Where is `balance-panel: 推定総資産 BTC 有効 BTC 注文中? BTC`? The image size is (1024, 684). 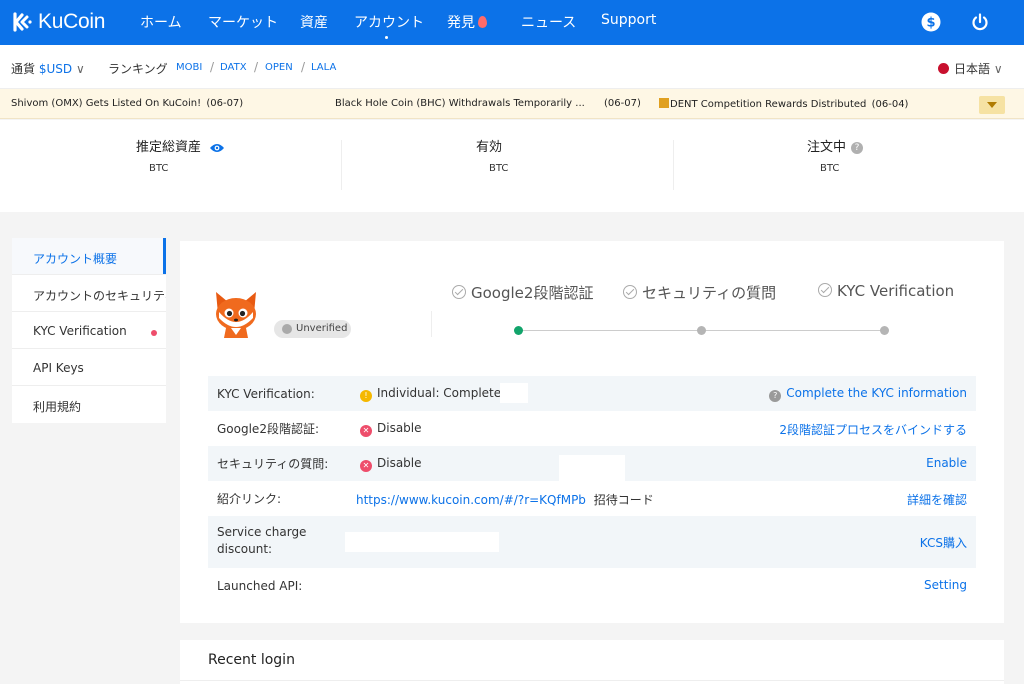
balance-panel: 推定総資産 BTC 有効 BTC 注文中? BTC is located at coordinates (512, 166).